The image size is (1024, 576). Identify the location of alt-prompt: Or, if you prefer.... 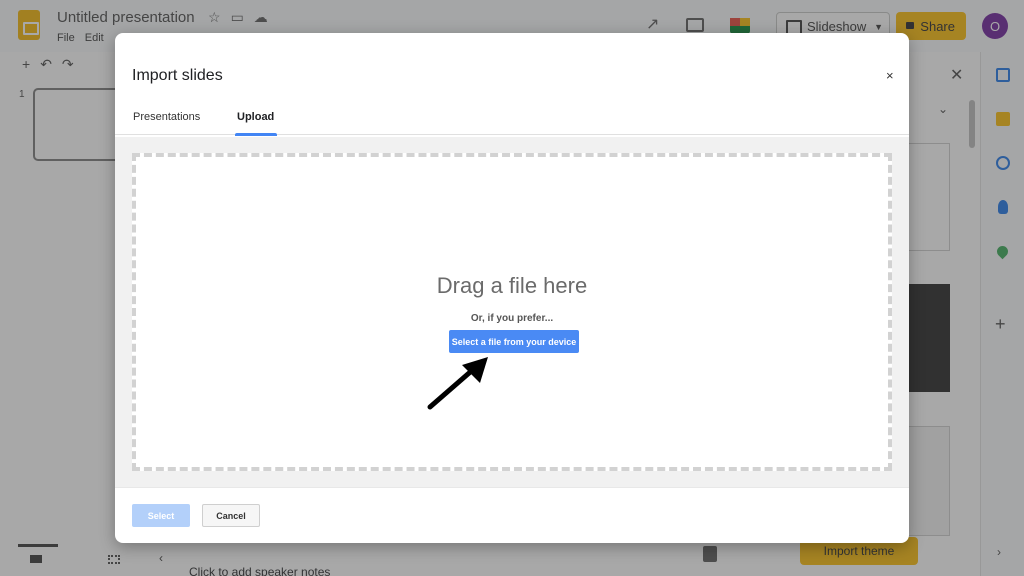
(512, 318).